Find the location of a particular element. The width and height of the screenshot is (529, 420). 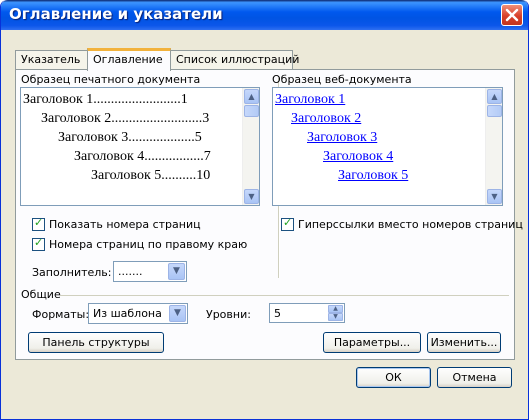

spin-up-icon: ▲ is located at coordinates (335, 309).